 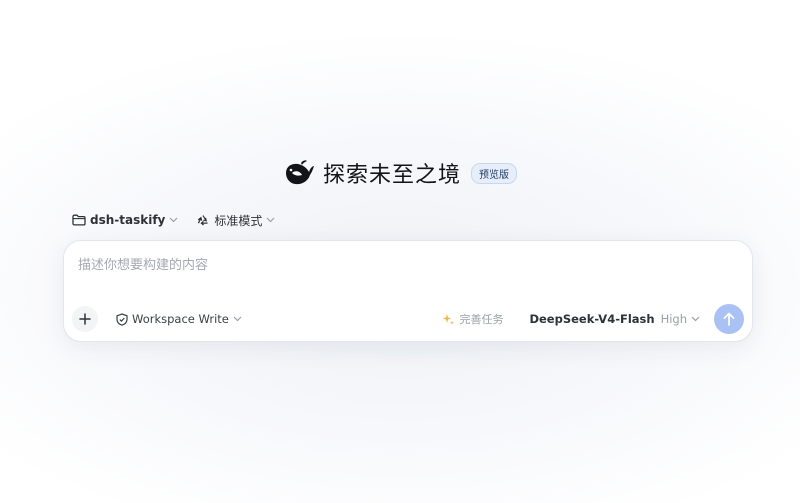 What do you see at coordinates (203, 219) in the screenshot?
I see `recycle-icon` at bounding box center [203, 219].